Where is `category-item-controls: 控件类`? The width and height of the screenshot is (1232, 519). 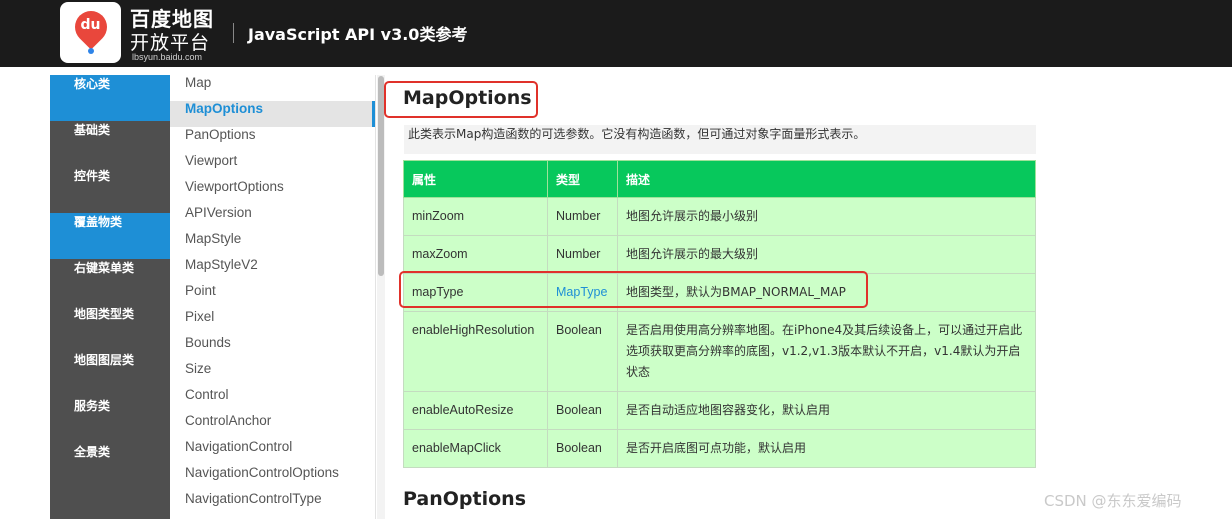 category-item-controls: 控件类 is located at coordinates (110, 190).